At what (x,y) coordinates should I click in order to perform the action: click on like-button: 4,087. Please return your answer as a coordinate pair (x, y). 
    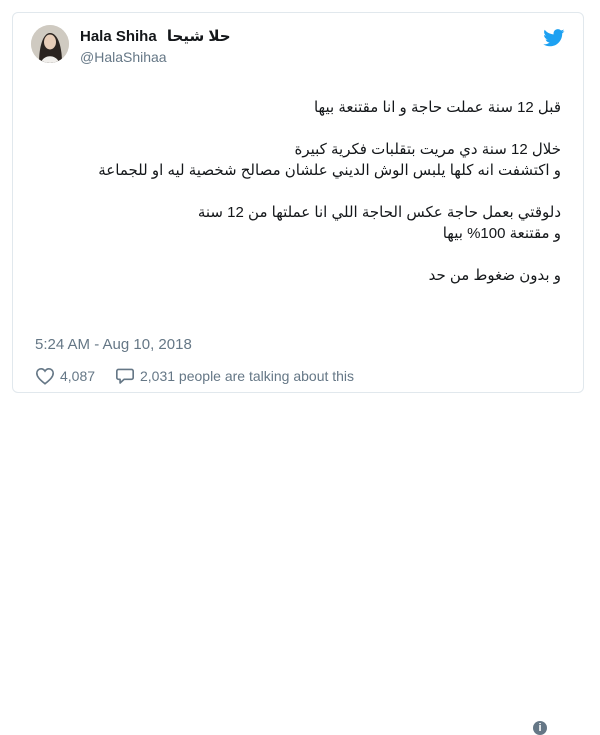
    Looking at the image, I should click on (65, 376).